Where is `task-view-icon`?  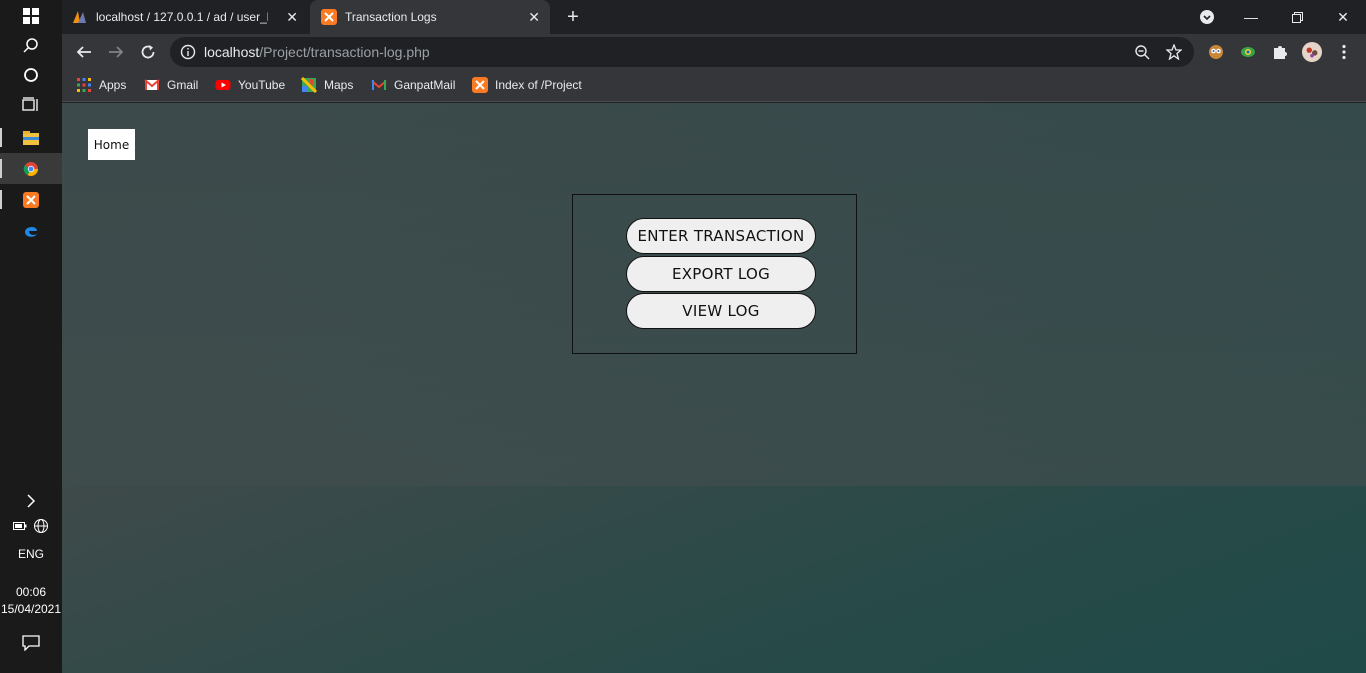 task-view-icon is located at coordinates (31, 104).